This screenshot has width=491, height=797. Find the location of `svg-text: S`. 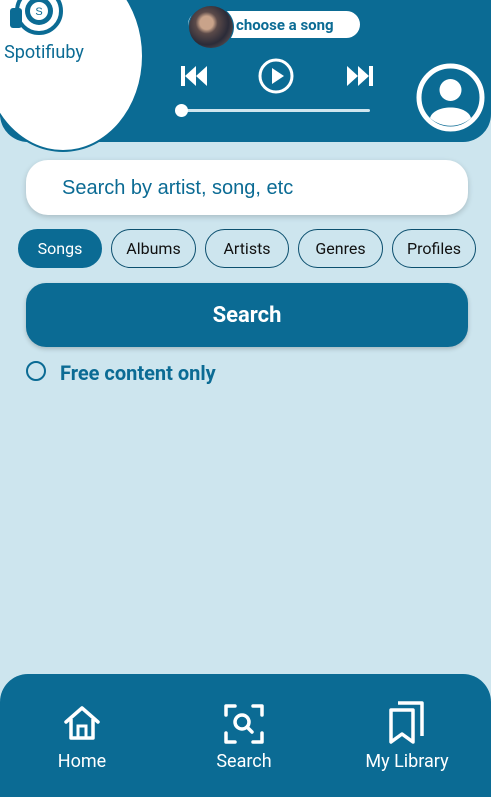

svg-text: S is located at coordinates (38, 12).